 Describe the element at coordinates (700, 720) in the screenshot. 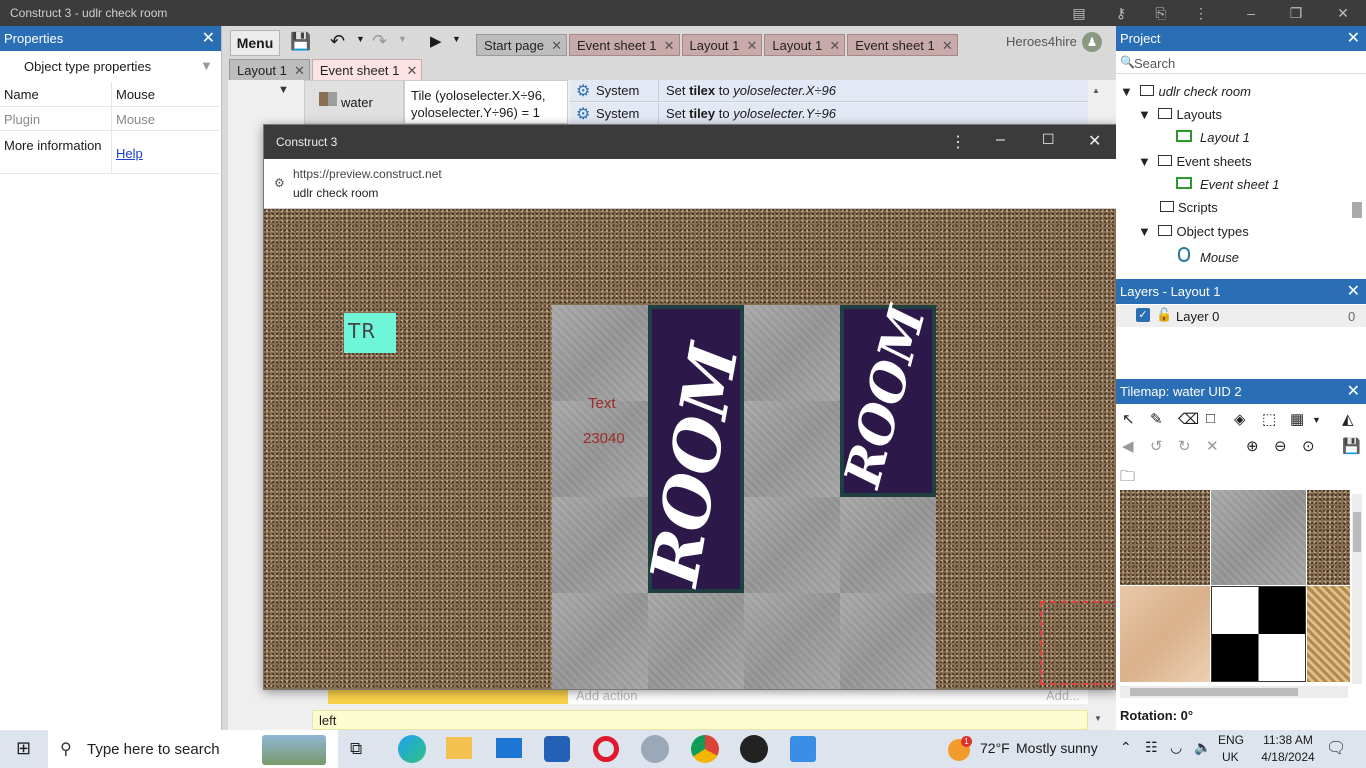

I see `comment-row: left` at that location.